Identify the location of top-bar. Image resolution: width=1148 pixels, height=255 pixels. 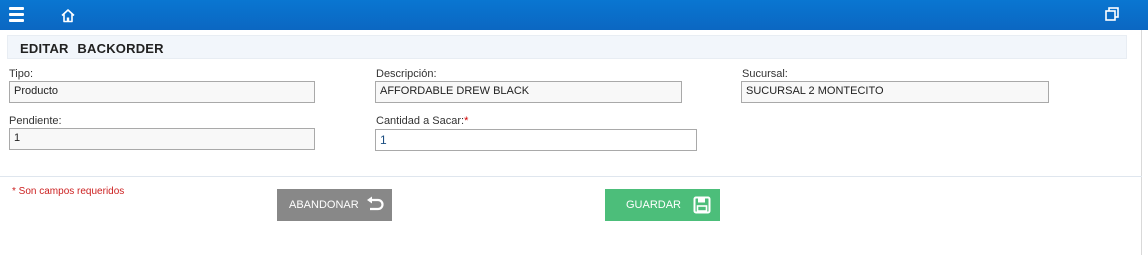
(574, 15).